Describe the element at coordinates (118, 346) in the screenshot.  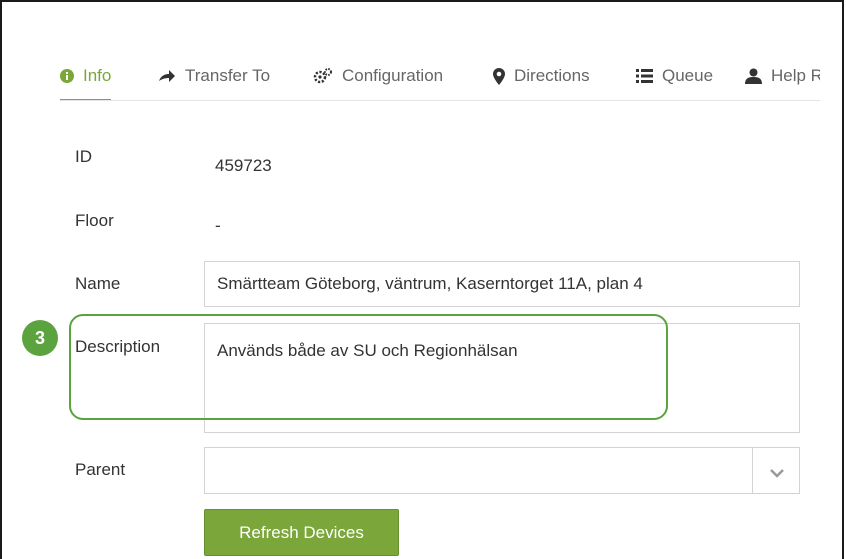
I see `description-label: Description` at that location.